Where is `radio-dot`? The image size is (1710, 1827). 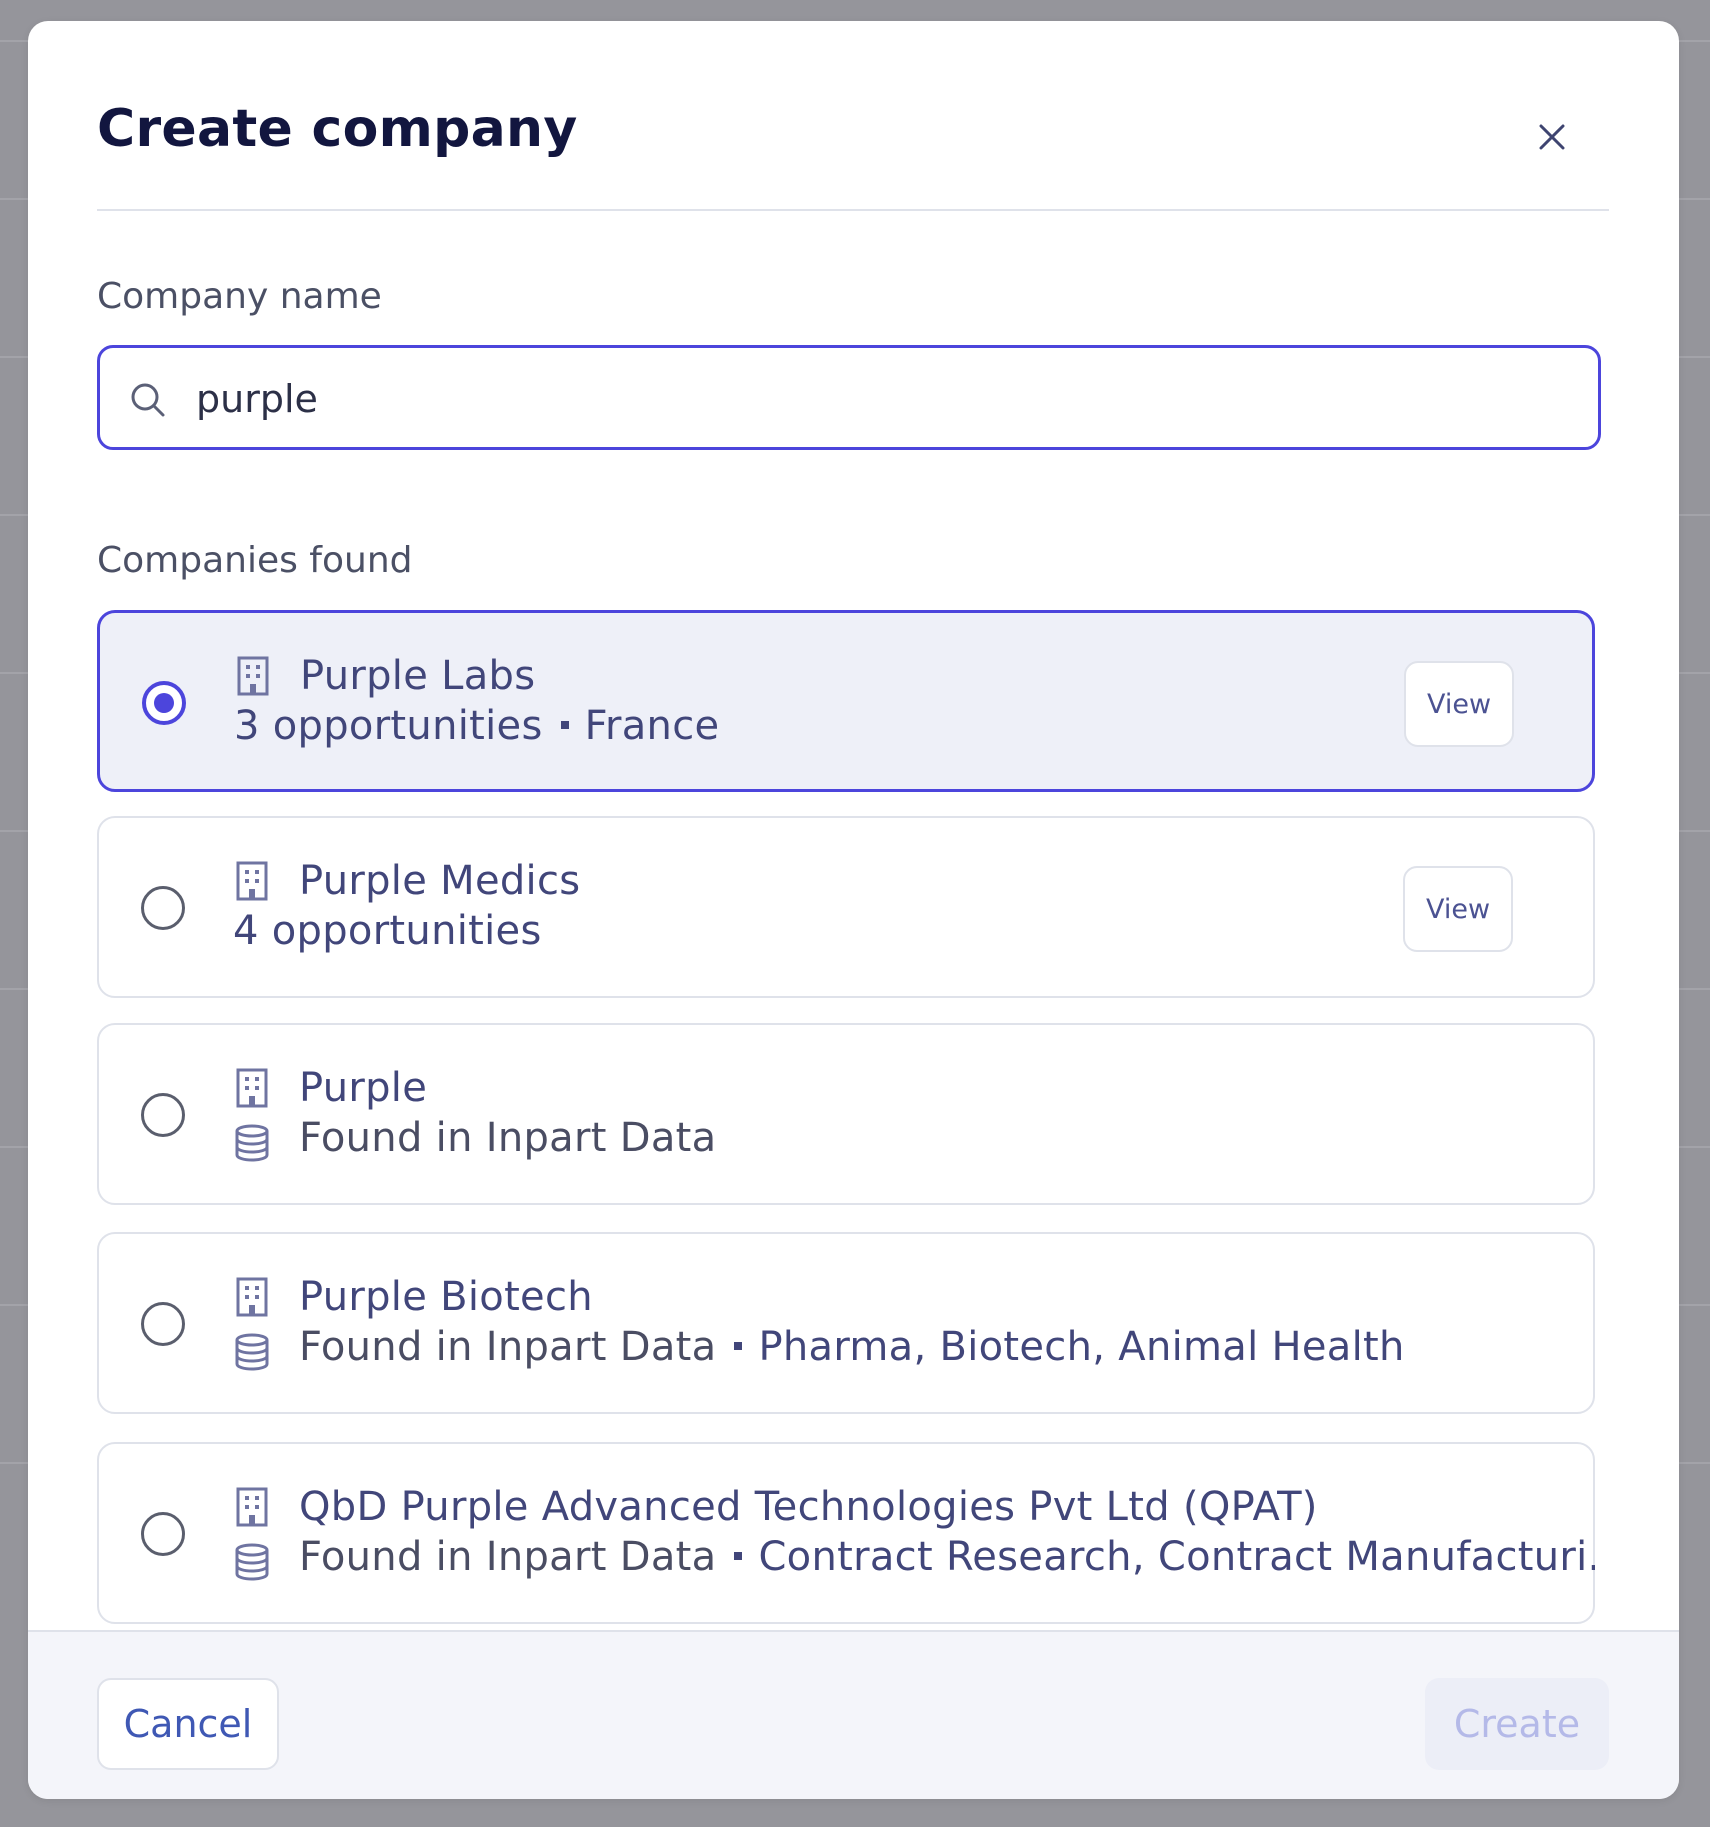 radio-dot is located at coordinates (164, 703).